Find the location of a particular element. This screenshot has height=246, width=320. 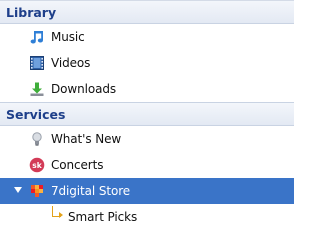

library-item-downloads: Downloads is located at coordinates (147, 89).